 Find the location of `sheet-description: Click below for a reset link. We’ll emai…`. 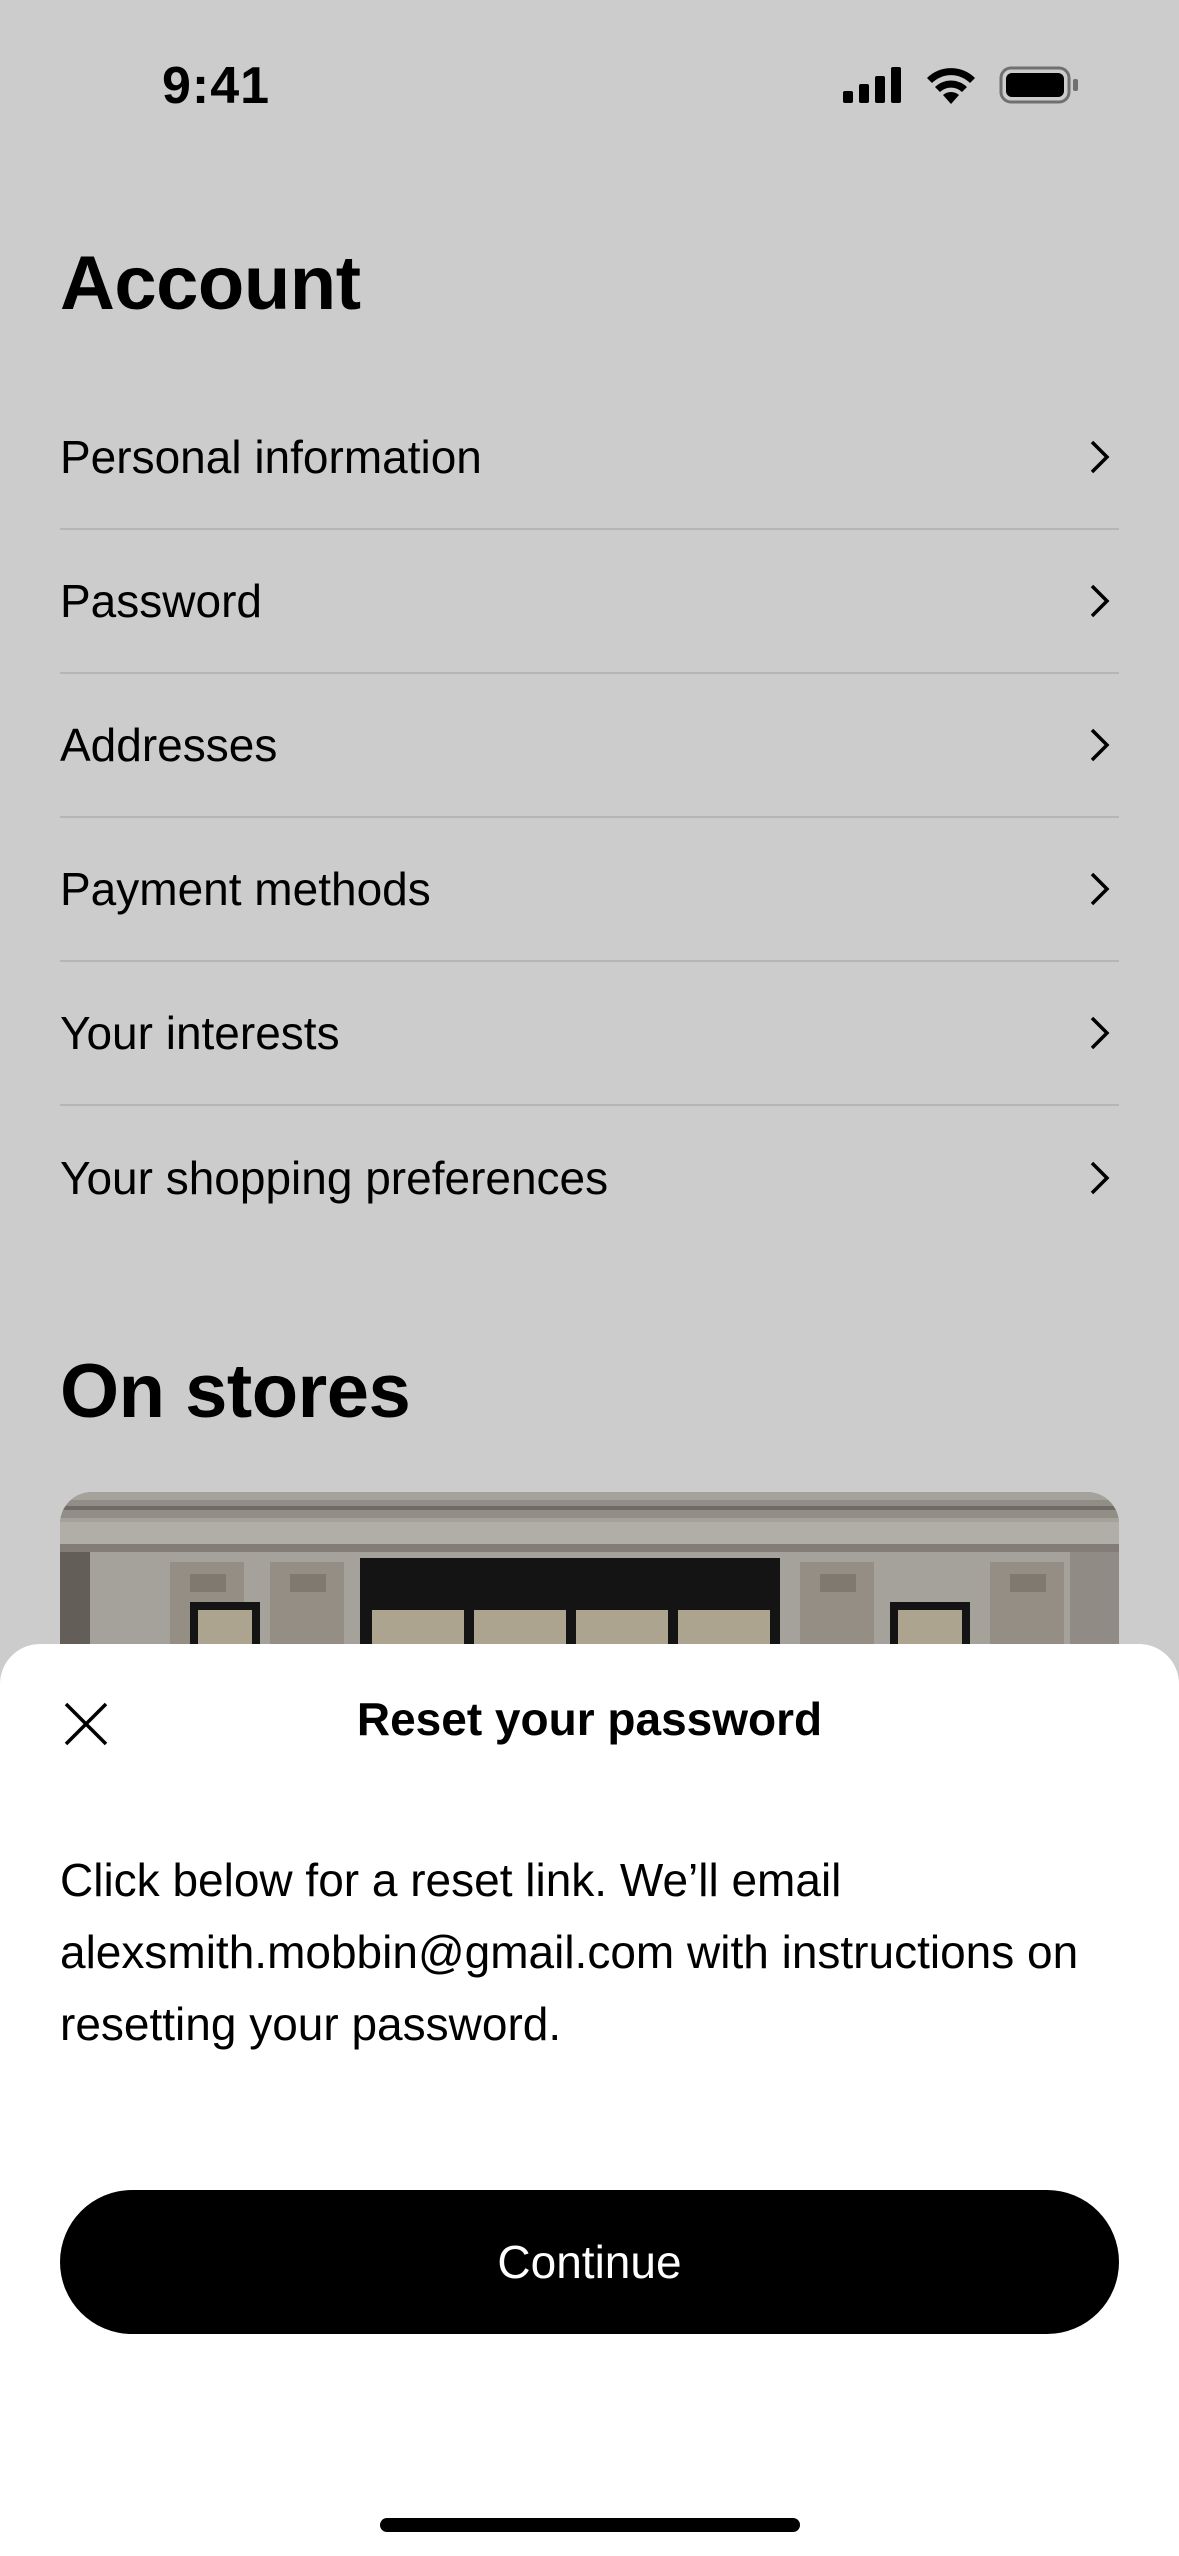

sheet-description: Click below for a reset link. We’ll emai… is located at coordinates (569, 1952).